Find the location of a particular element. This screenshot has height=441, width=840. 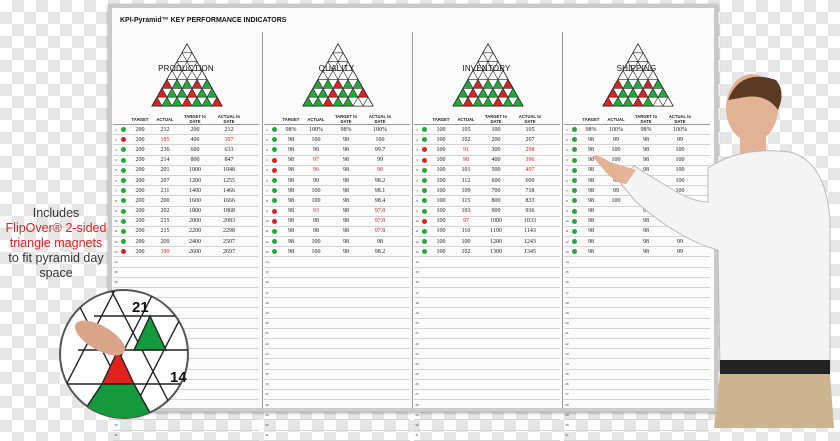

table-row: 30 is located at coordinates (337, 425).